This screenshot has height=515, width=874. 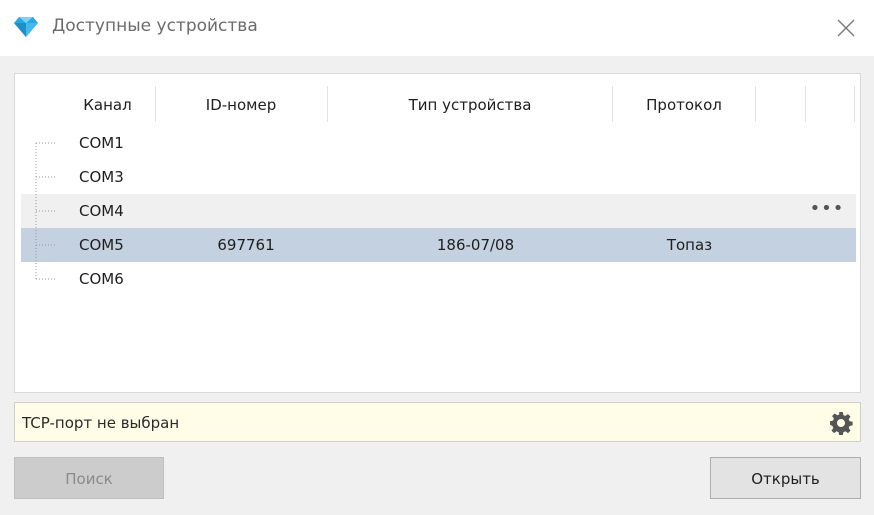 I want to click on column-header-protocol: Протокол, so click(x=684, y=97).